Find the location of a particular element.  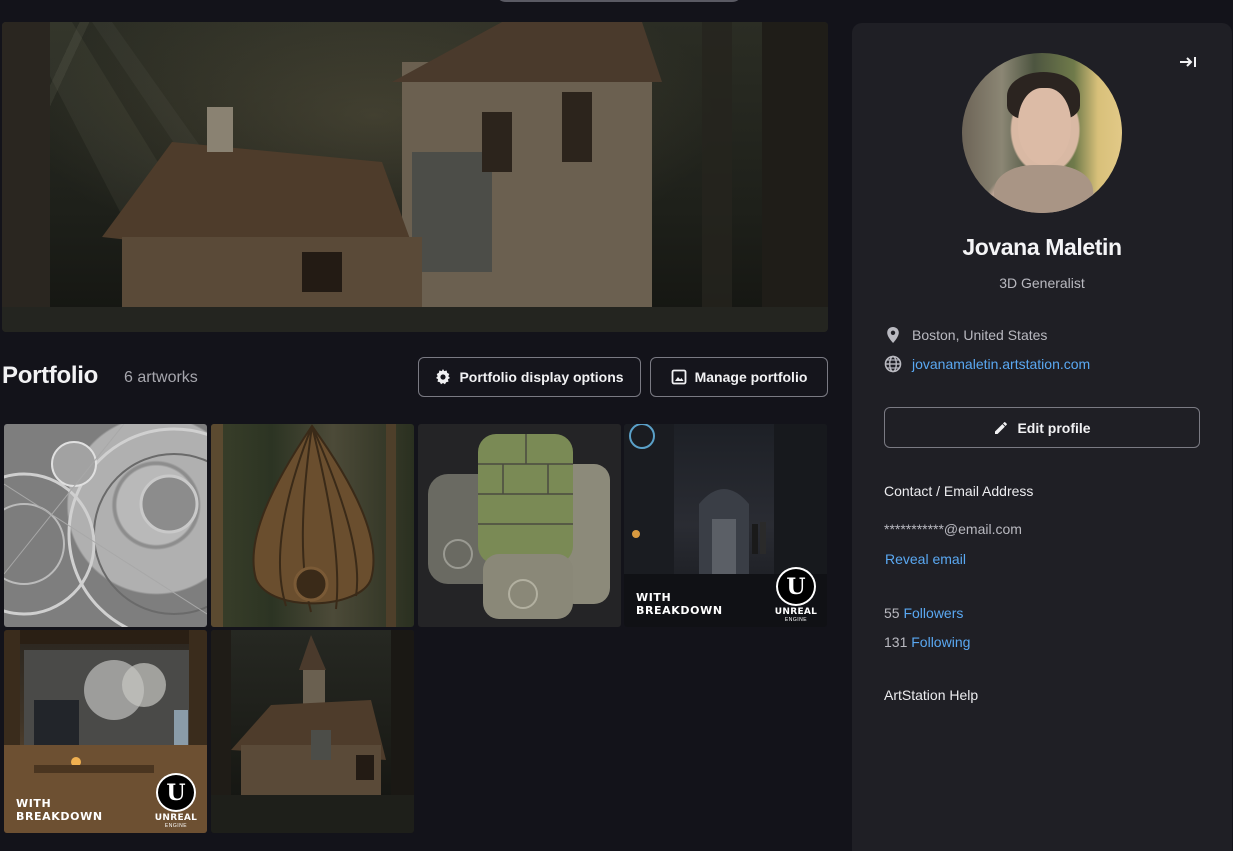

artwork-thumbnail-japanese-room: WITH BREAKDOWN U UNREAL ENGINE is located at coordinates (105, 731).